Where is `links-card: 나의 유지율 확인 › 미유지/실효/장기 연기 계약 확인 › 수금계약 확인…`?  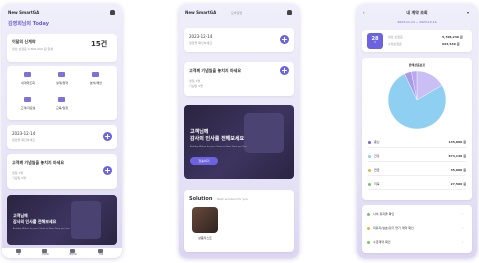 links-card: 나의 유지율 확인 › 미유지/실효/장기 연기 계약 확인 › 수금계약 확인… is located at coordinates (417, 229).